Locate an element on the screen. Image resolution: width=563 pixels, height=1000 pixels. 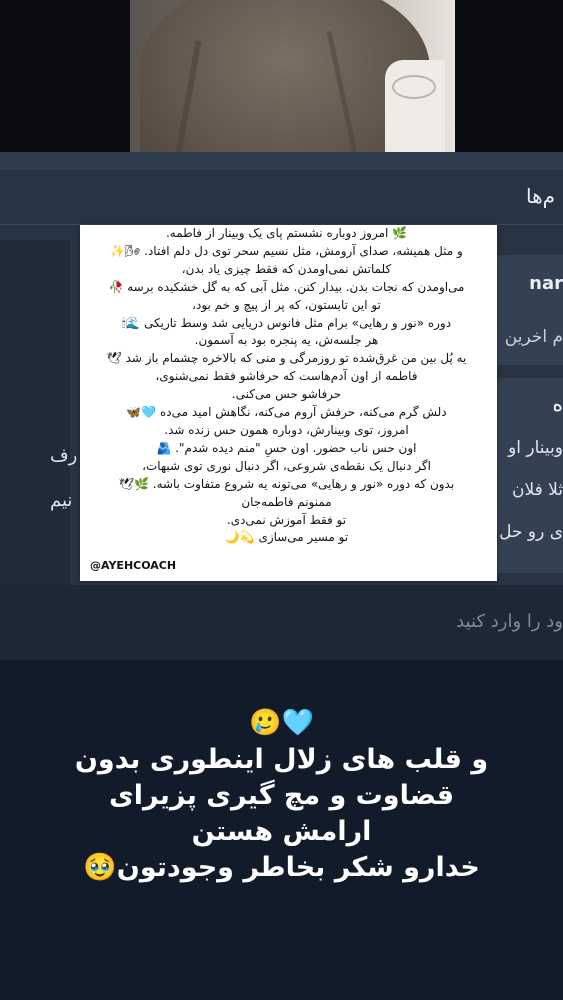
header-title: م‌ها is located at coordinates (540, 196).